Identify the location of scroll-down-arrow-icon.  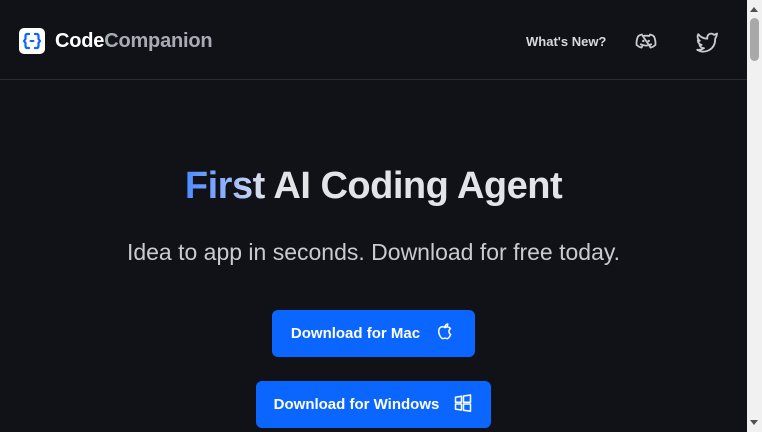
(754, 422).